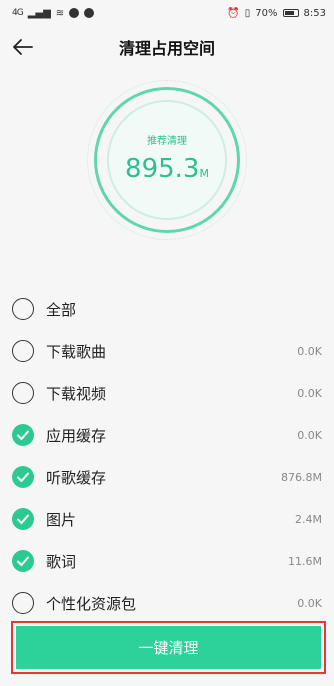 Image resolution: width=334 pixels, height=686 pixels. Describe the element at coordinates (247, 13) in the screenshot. I see `vibrate-icon: ▯` at that location.